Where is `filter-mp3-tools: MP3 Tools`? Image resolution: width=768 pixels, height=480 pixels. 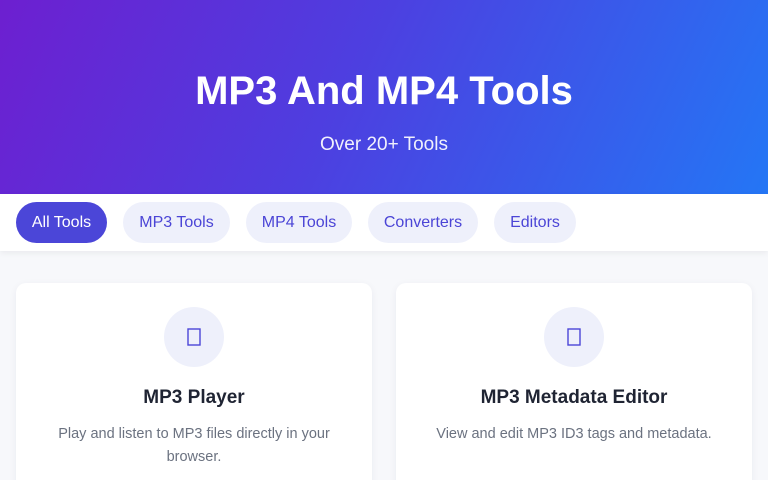
filter-mp3-tools: MP3 Tools is located at coordinates (176, 222).